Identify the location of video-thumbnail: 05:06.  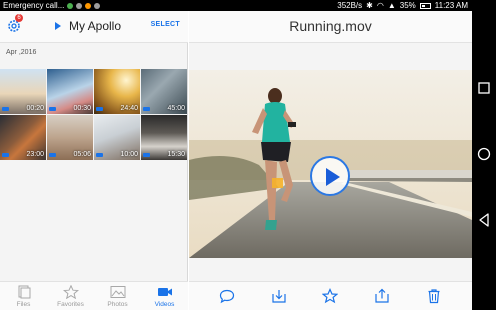
(70, 137).